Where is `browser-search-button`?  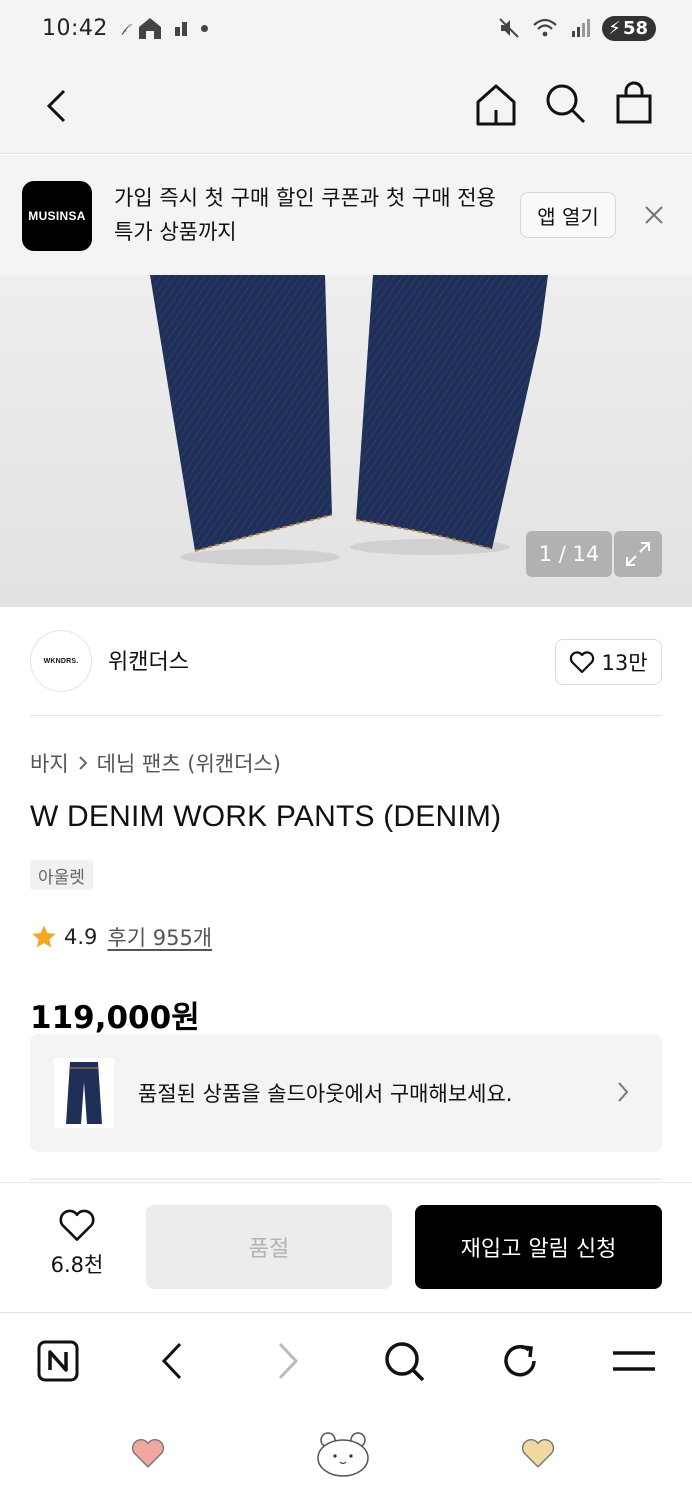 browser-search-button is located at coordinates (404, 1361).